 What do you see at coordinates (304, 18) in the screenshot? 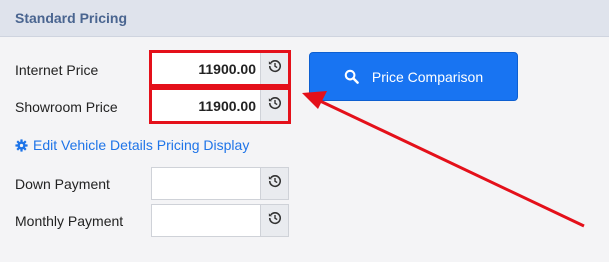
I see `panel-header: Standard Pricing` at bounding box center [304, 18].